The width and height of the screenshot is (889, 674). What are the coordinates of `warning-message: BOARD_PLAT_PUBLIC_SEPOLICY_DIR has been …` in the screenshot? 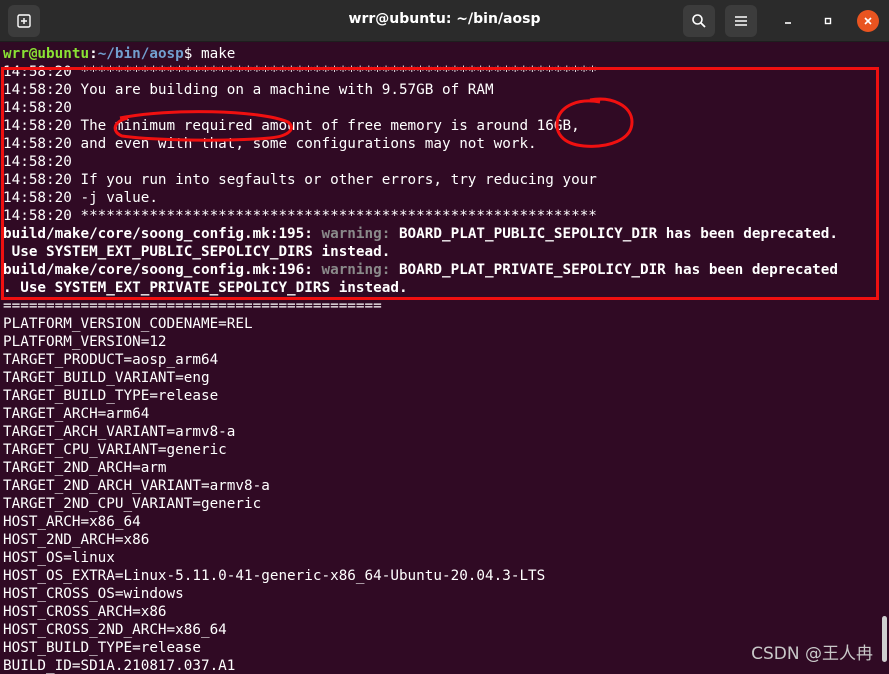 It's located at (618, 234).